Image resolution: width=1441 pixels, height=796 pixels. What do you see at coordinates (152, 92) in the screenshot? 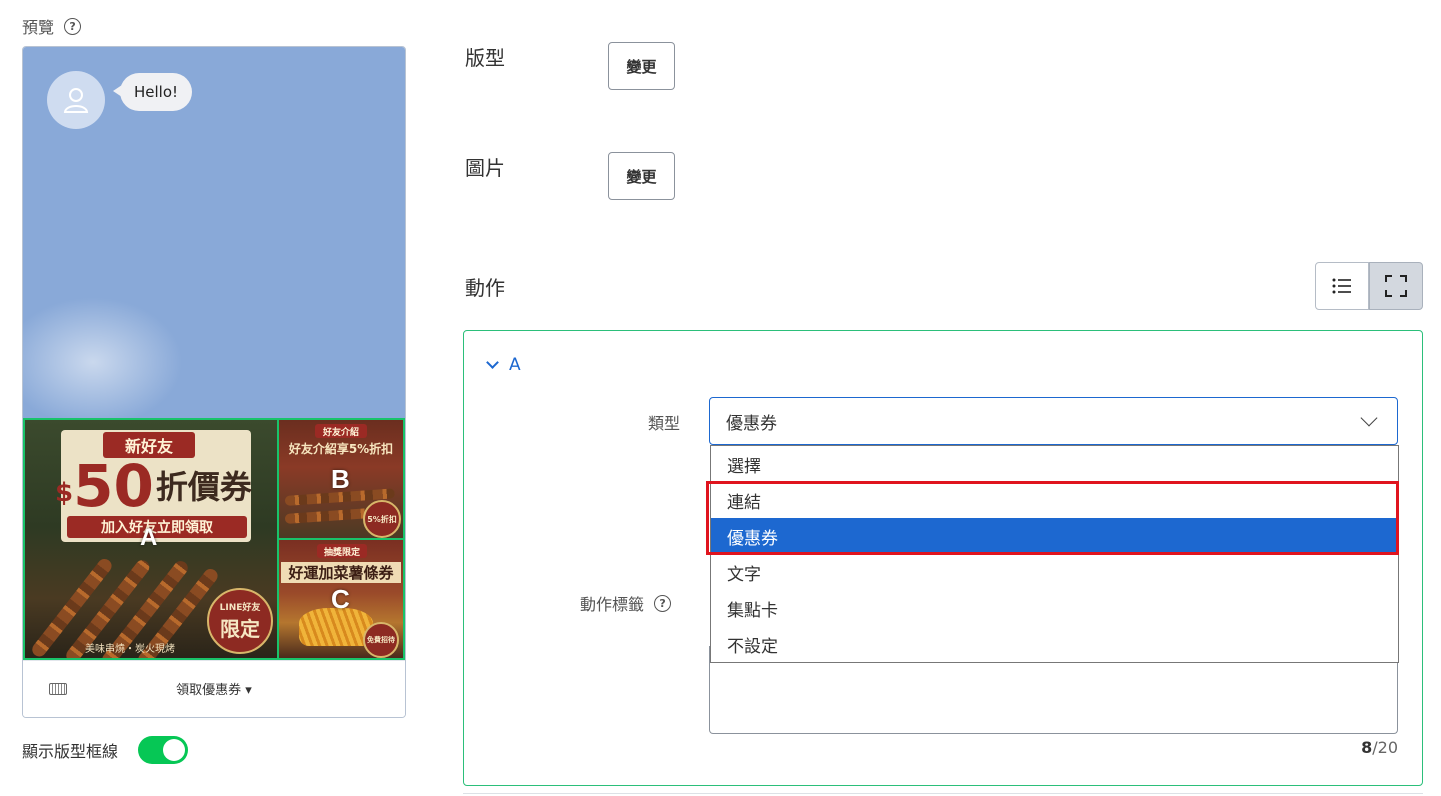
I see `chat-bubble: Hello!` at bounding box center [152, 92].